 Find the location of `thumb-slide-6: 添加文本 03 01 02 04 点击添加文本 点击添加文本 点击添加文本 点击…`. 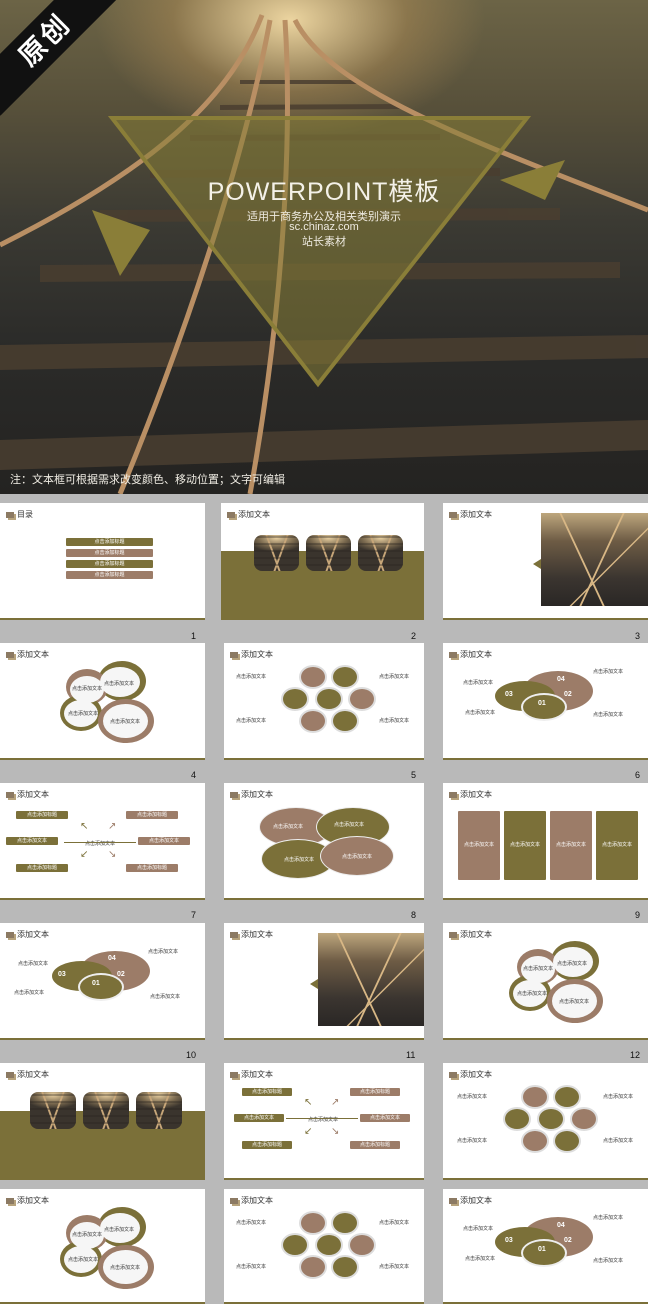

thumb-slide-6: 添加文本 03 01 02 04 点击添加文本 点击添加文本 点击添加文本 点击… is located at coordinates (545, 701).